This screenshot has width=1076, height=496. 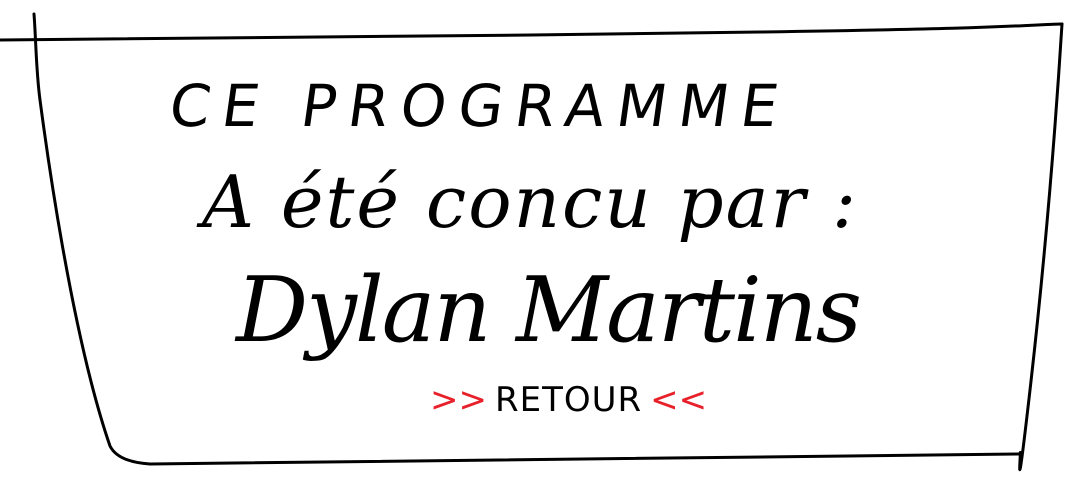 What do you see at coordinates (458, 400) in the screenshot?
I see `chevrons-right-icon: >>` at bounding box center [458, 400].